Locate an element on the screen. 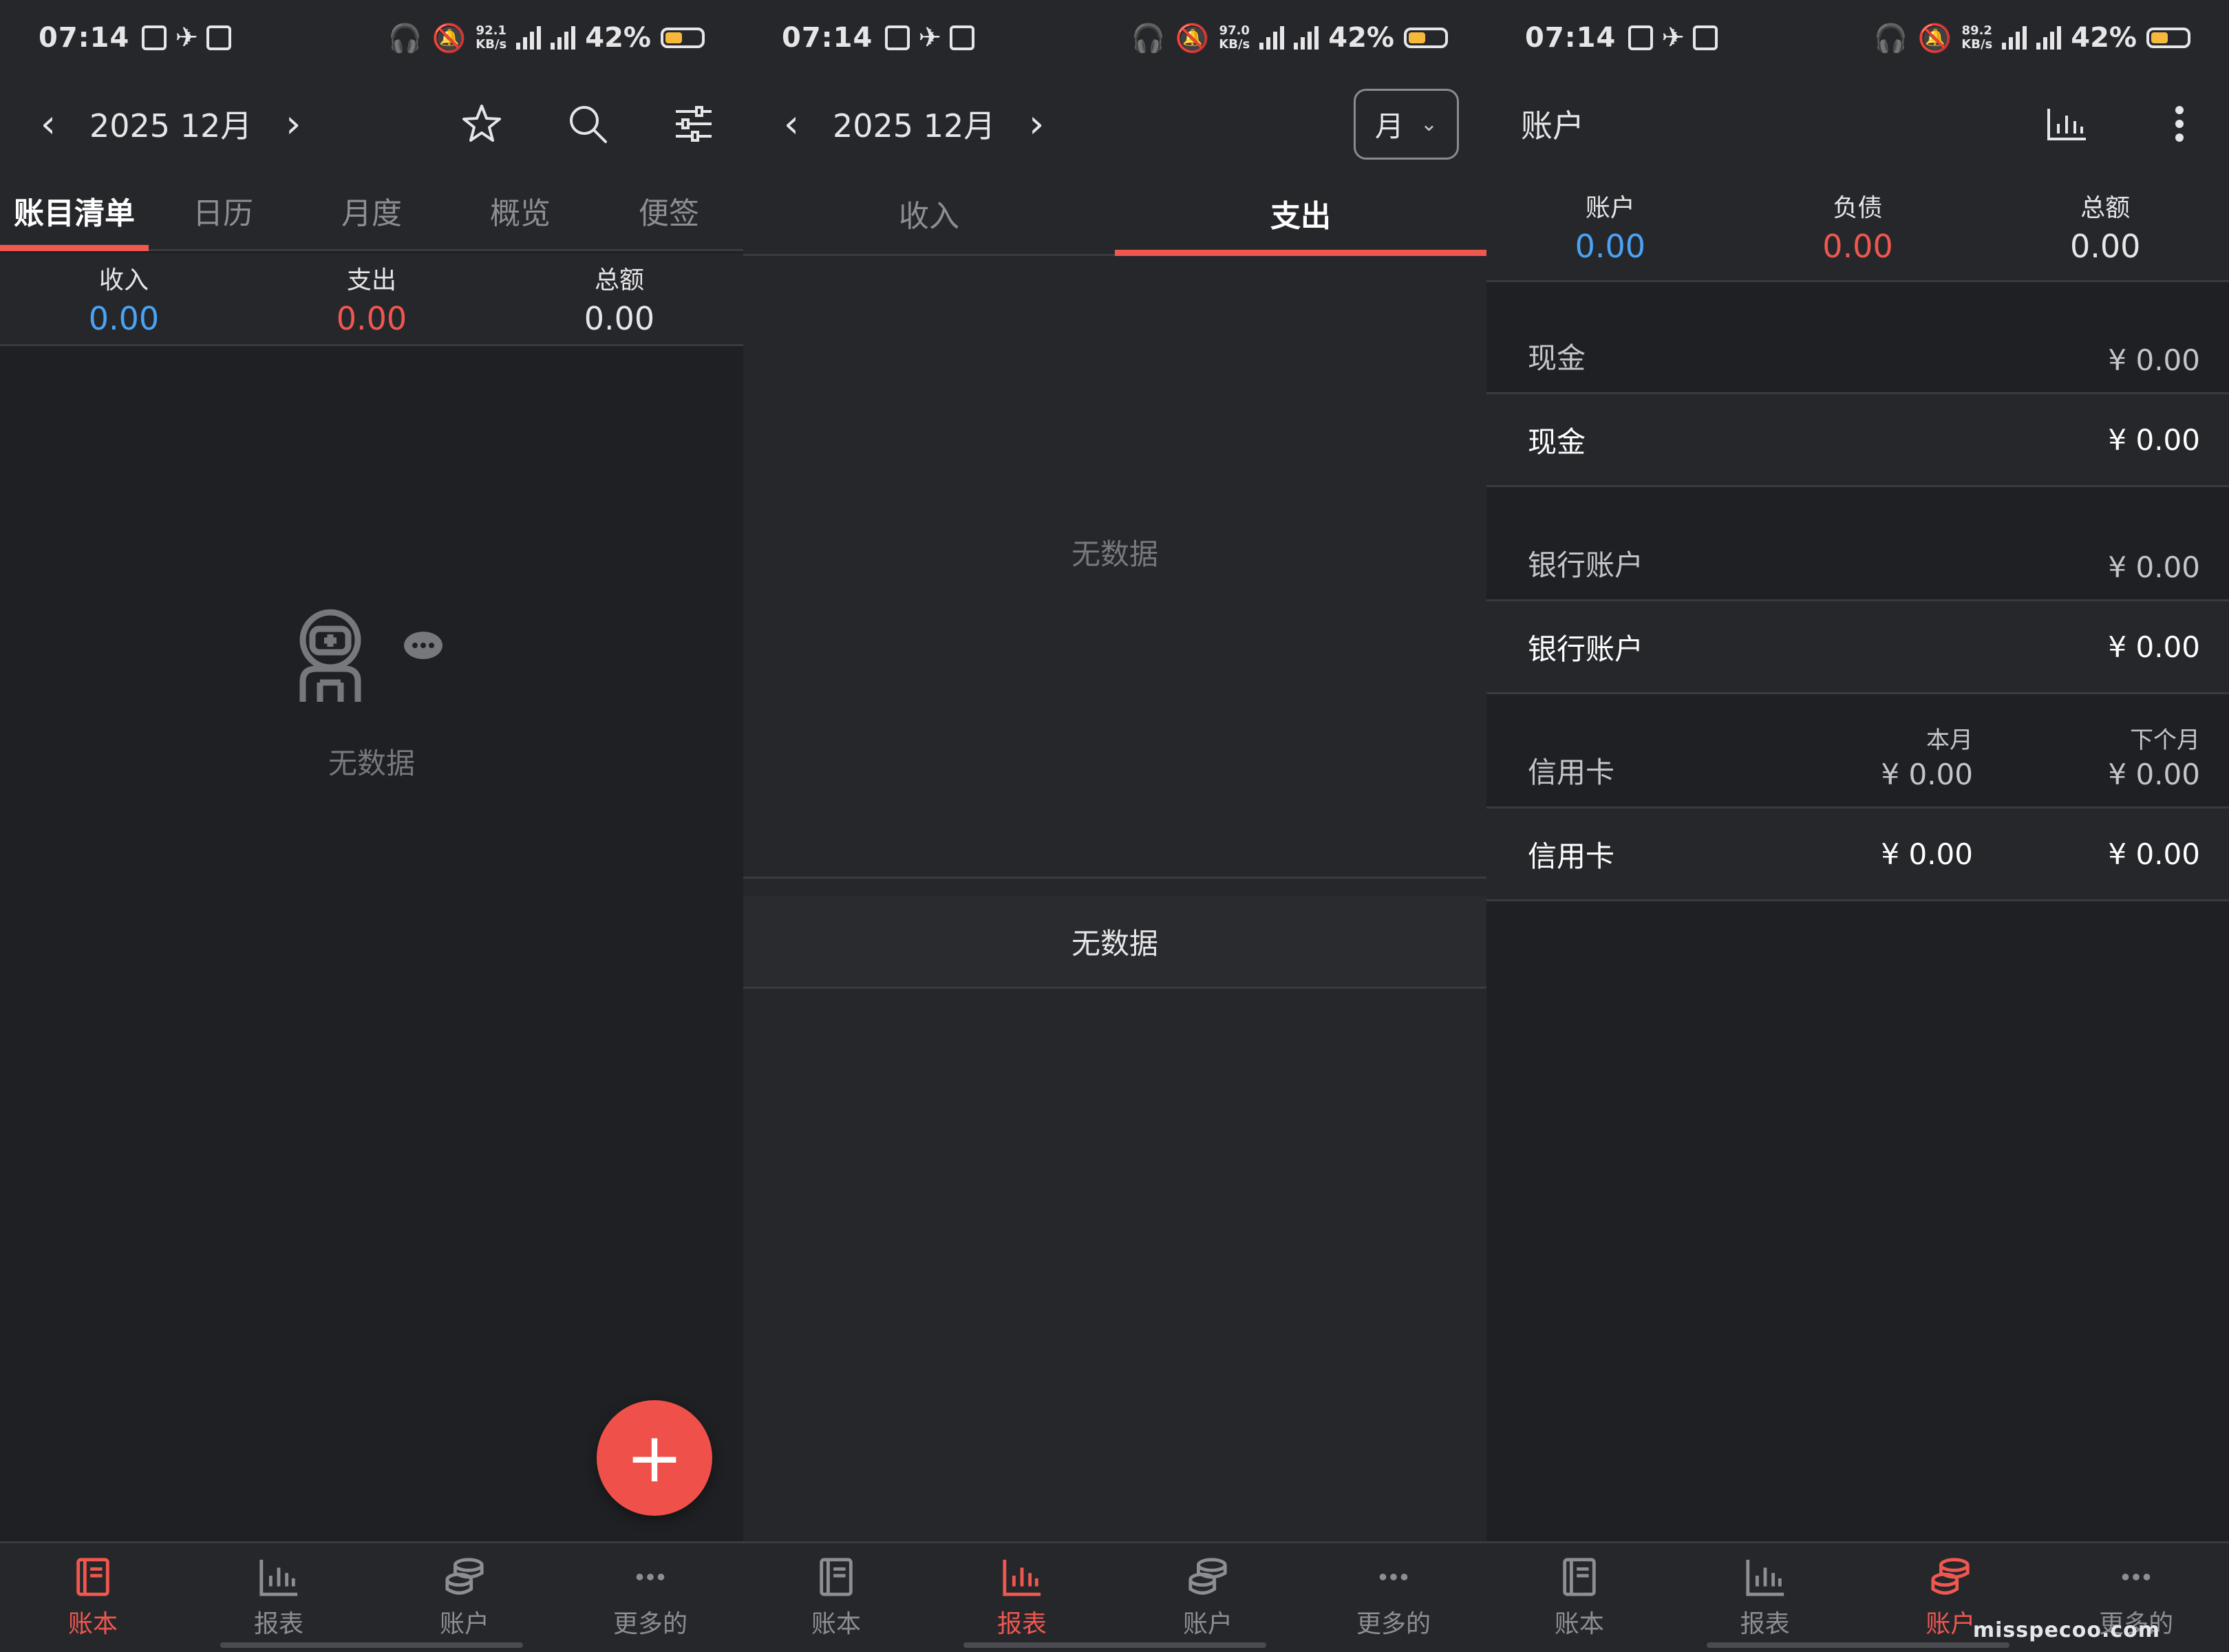 Image resolution: width=2229 pixels, height=1652 pixels. tab-income: 收入 is located at coordinates (929, 213).